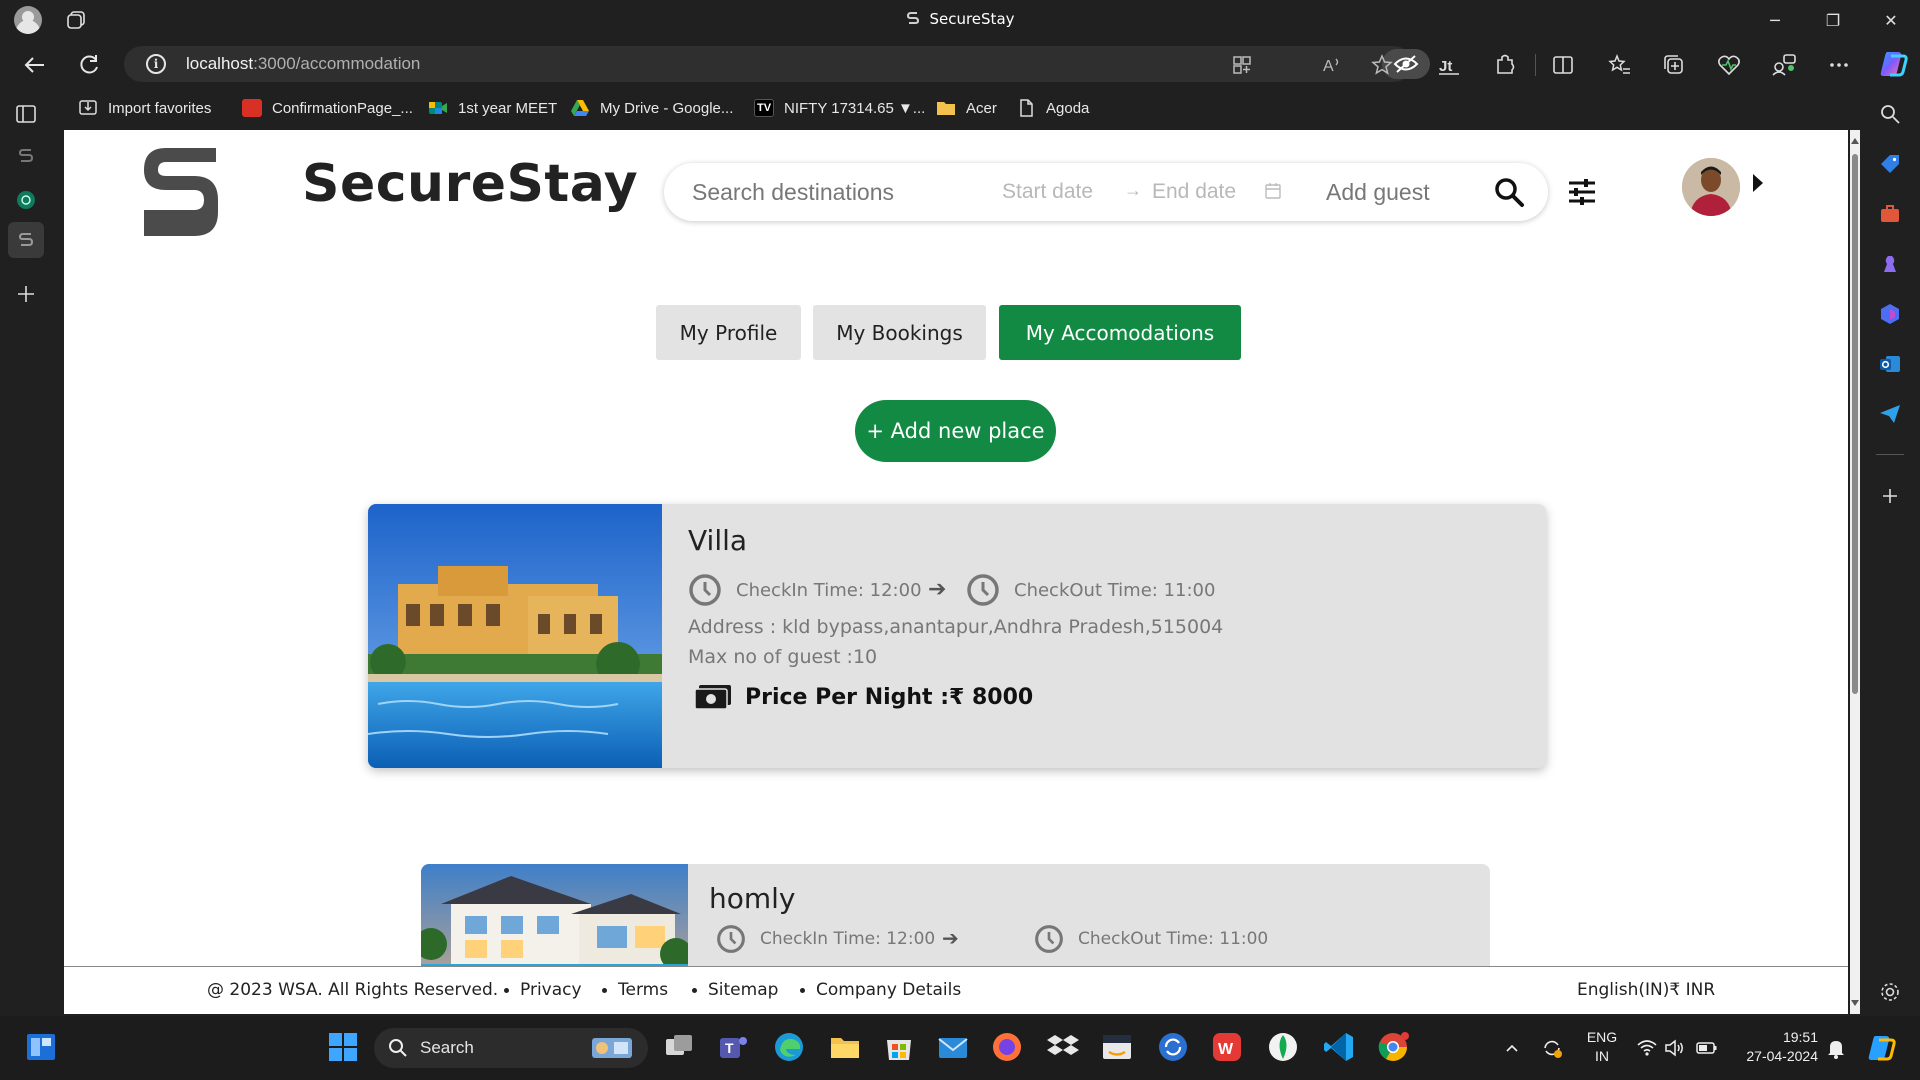  Describe the element at coordinates (1890, 314) in the screenshot. I see `microsoft-365-icon` at that location.